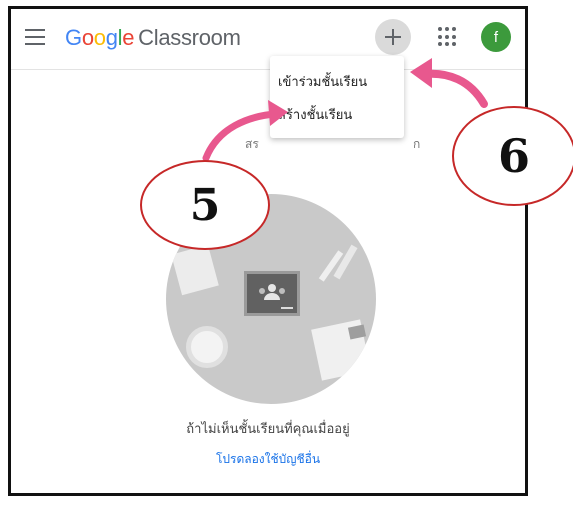 The width and height of the screenshot is (573, 508). I want to click on app-bar: Google Classroom f, so click(268, 39).